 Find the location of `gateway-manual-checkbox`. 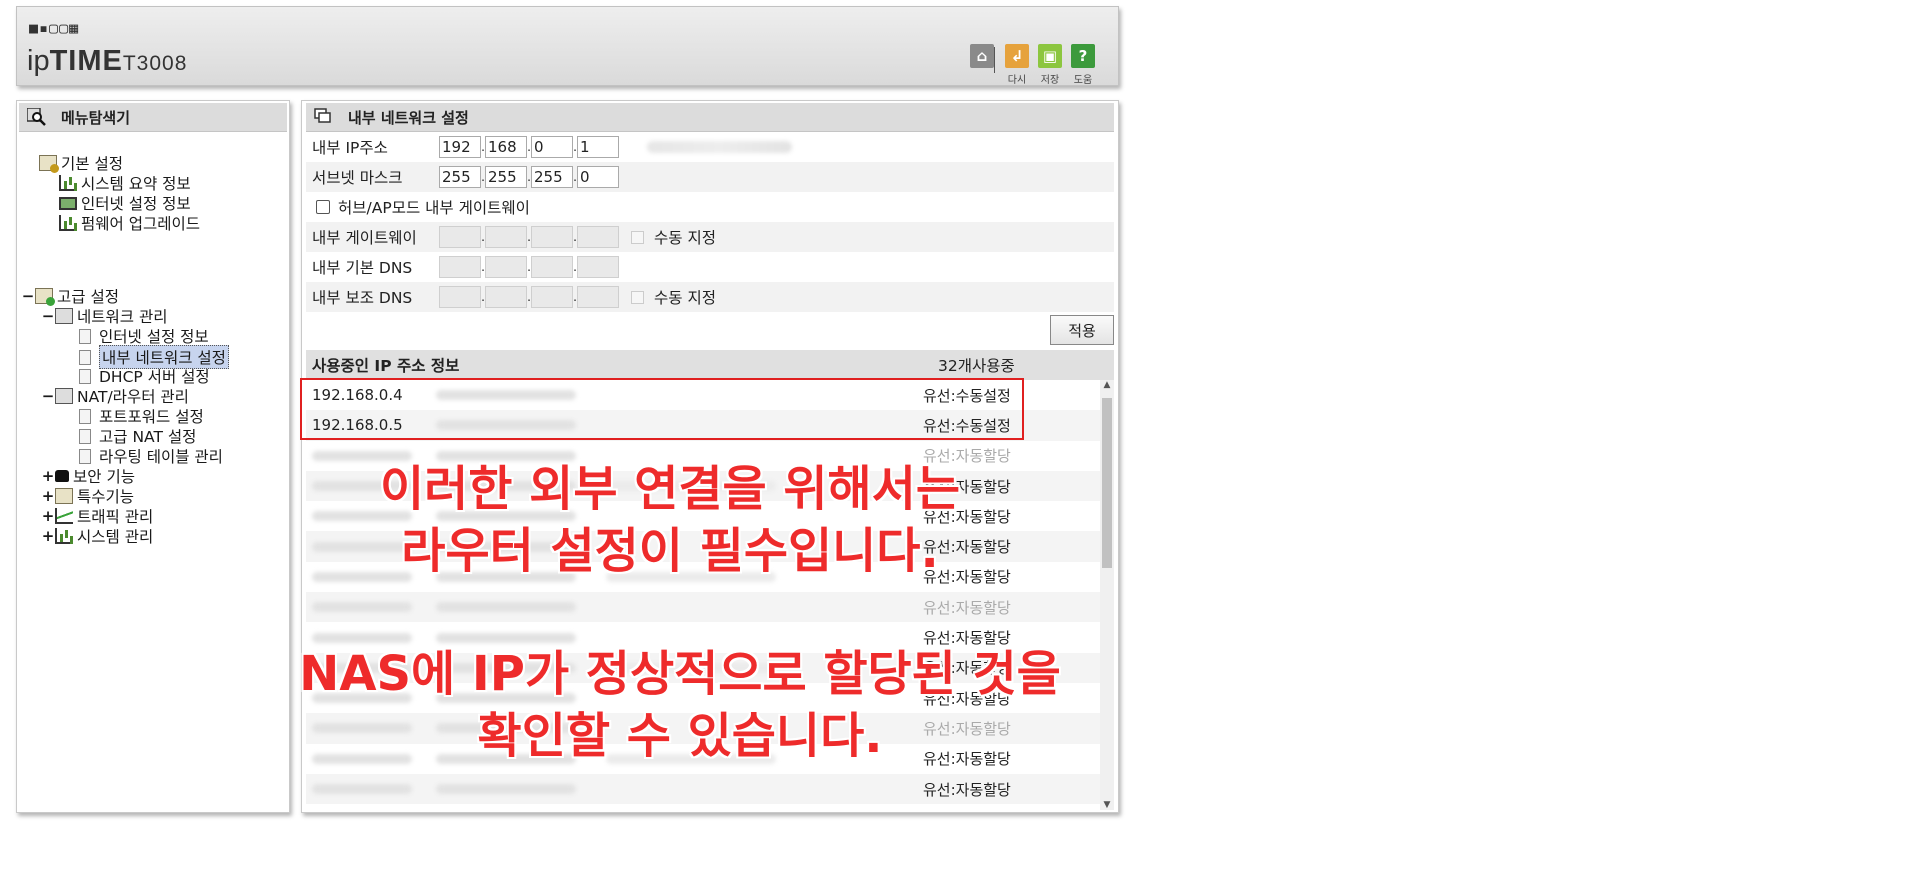

gateway-manual-checkbox is located at coordinates (637, 237).